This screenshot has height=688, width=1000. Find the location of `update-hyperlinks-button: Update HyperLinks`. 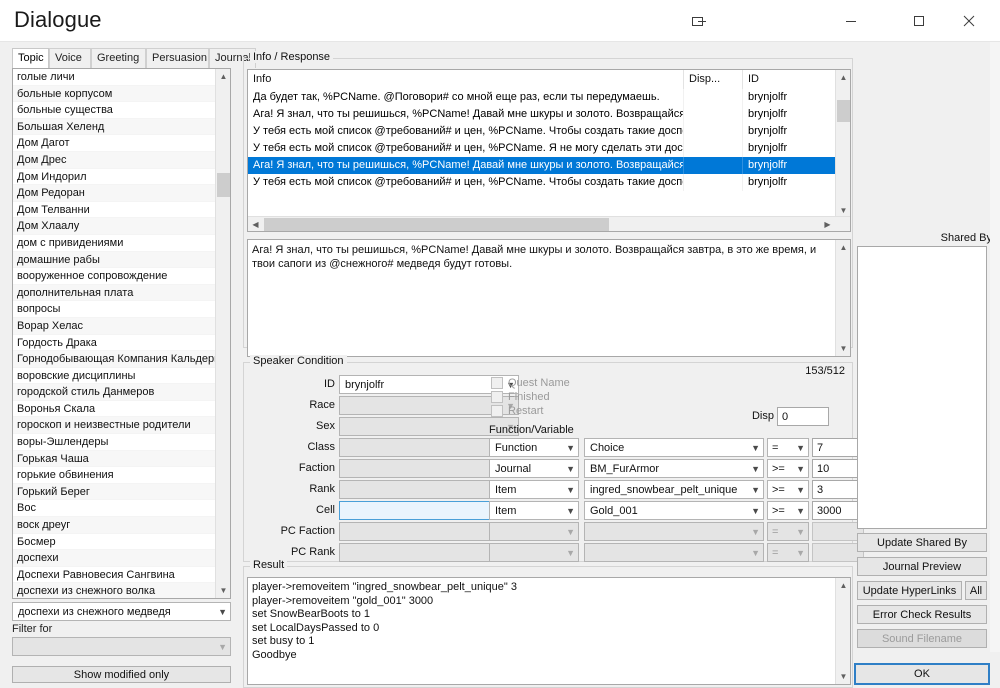

update-hyperlinks-button: Update HyperLinks is located at coordinates (909, 590).